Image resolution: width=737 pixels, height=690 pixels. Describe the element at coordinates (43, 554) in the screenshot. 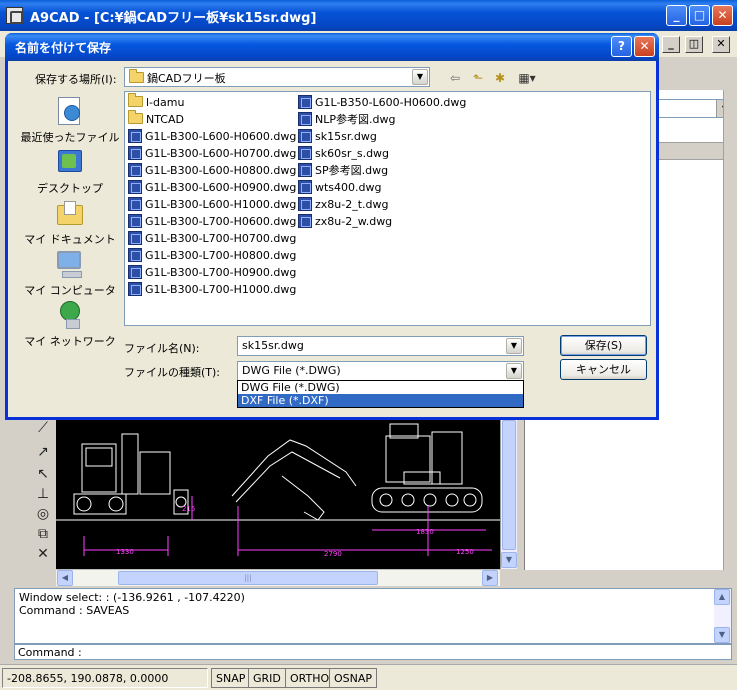

I see `cross-tool-icon: ✕` at that location.